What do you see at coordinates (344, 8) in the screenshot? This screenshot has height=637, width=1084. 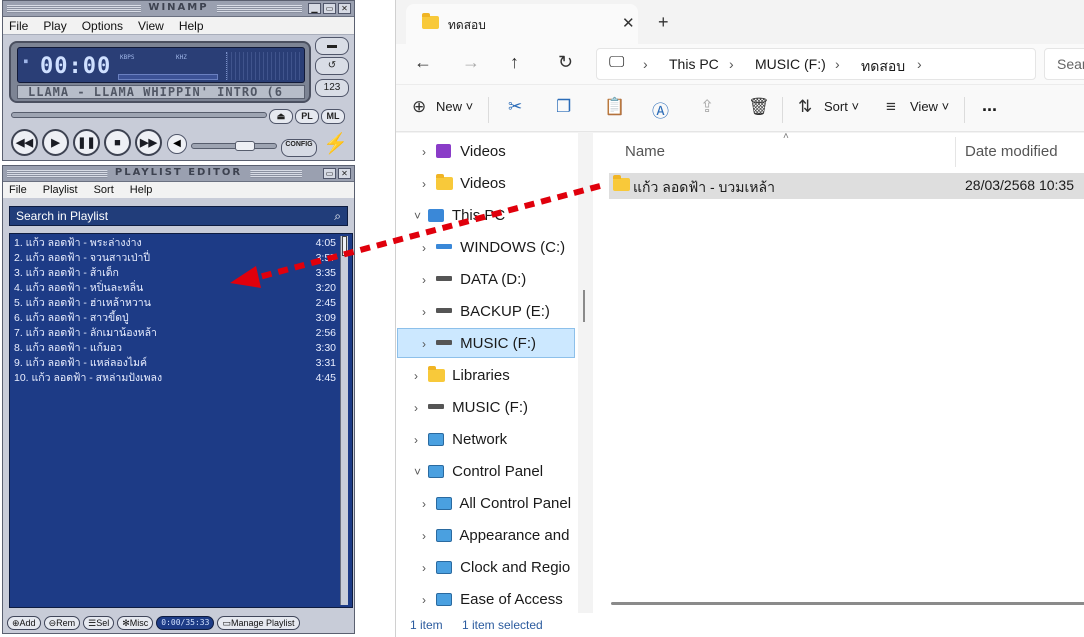 I see `close-button: ✕` at bounding box center [344, 8].